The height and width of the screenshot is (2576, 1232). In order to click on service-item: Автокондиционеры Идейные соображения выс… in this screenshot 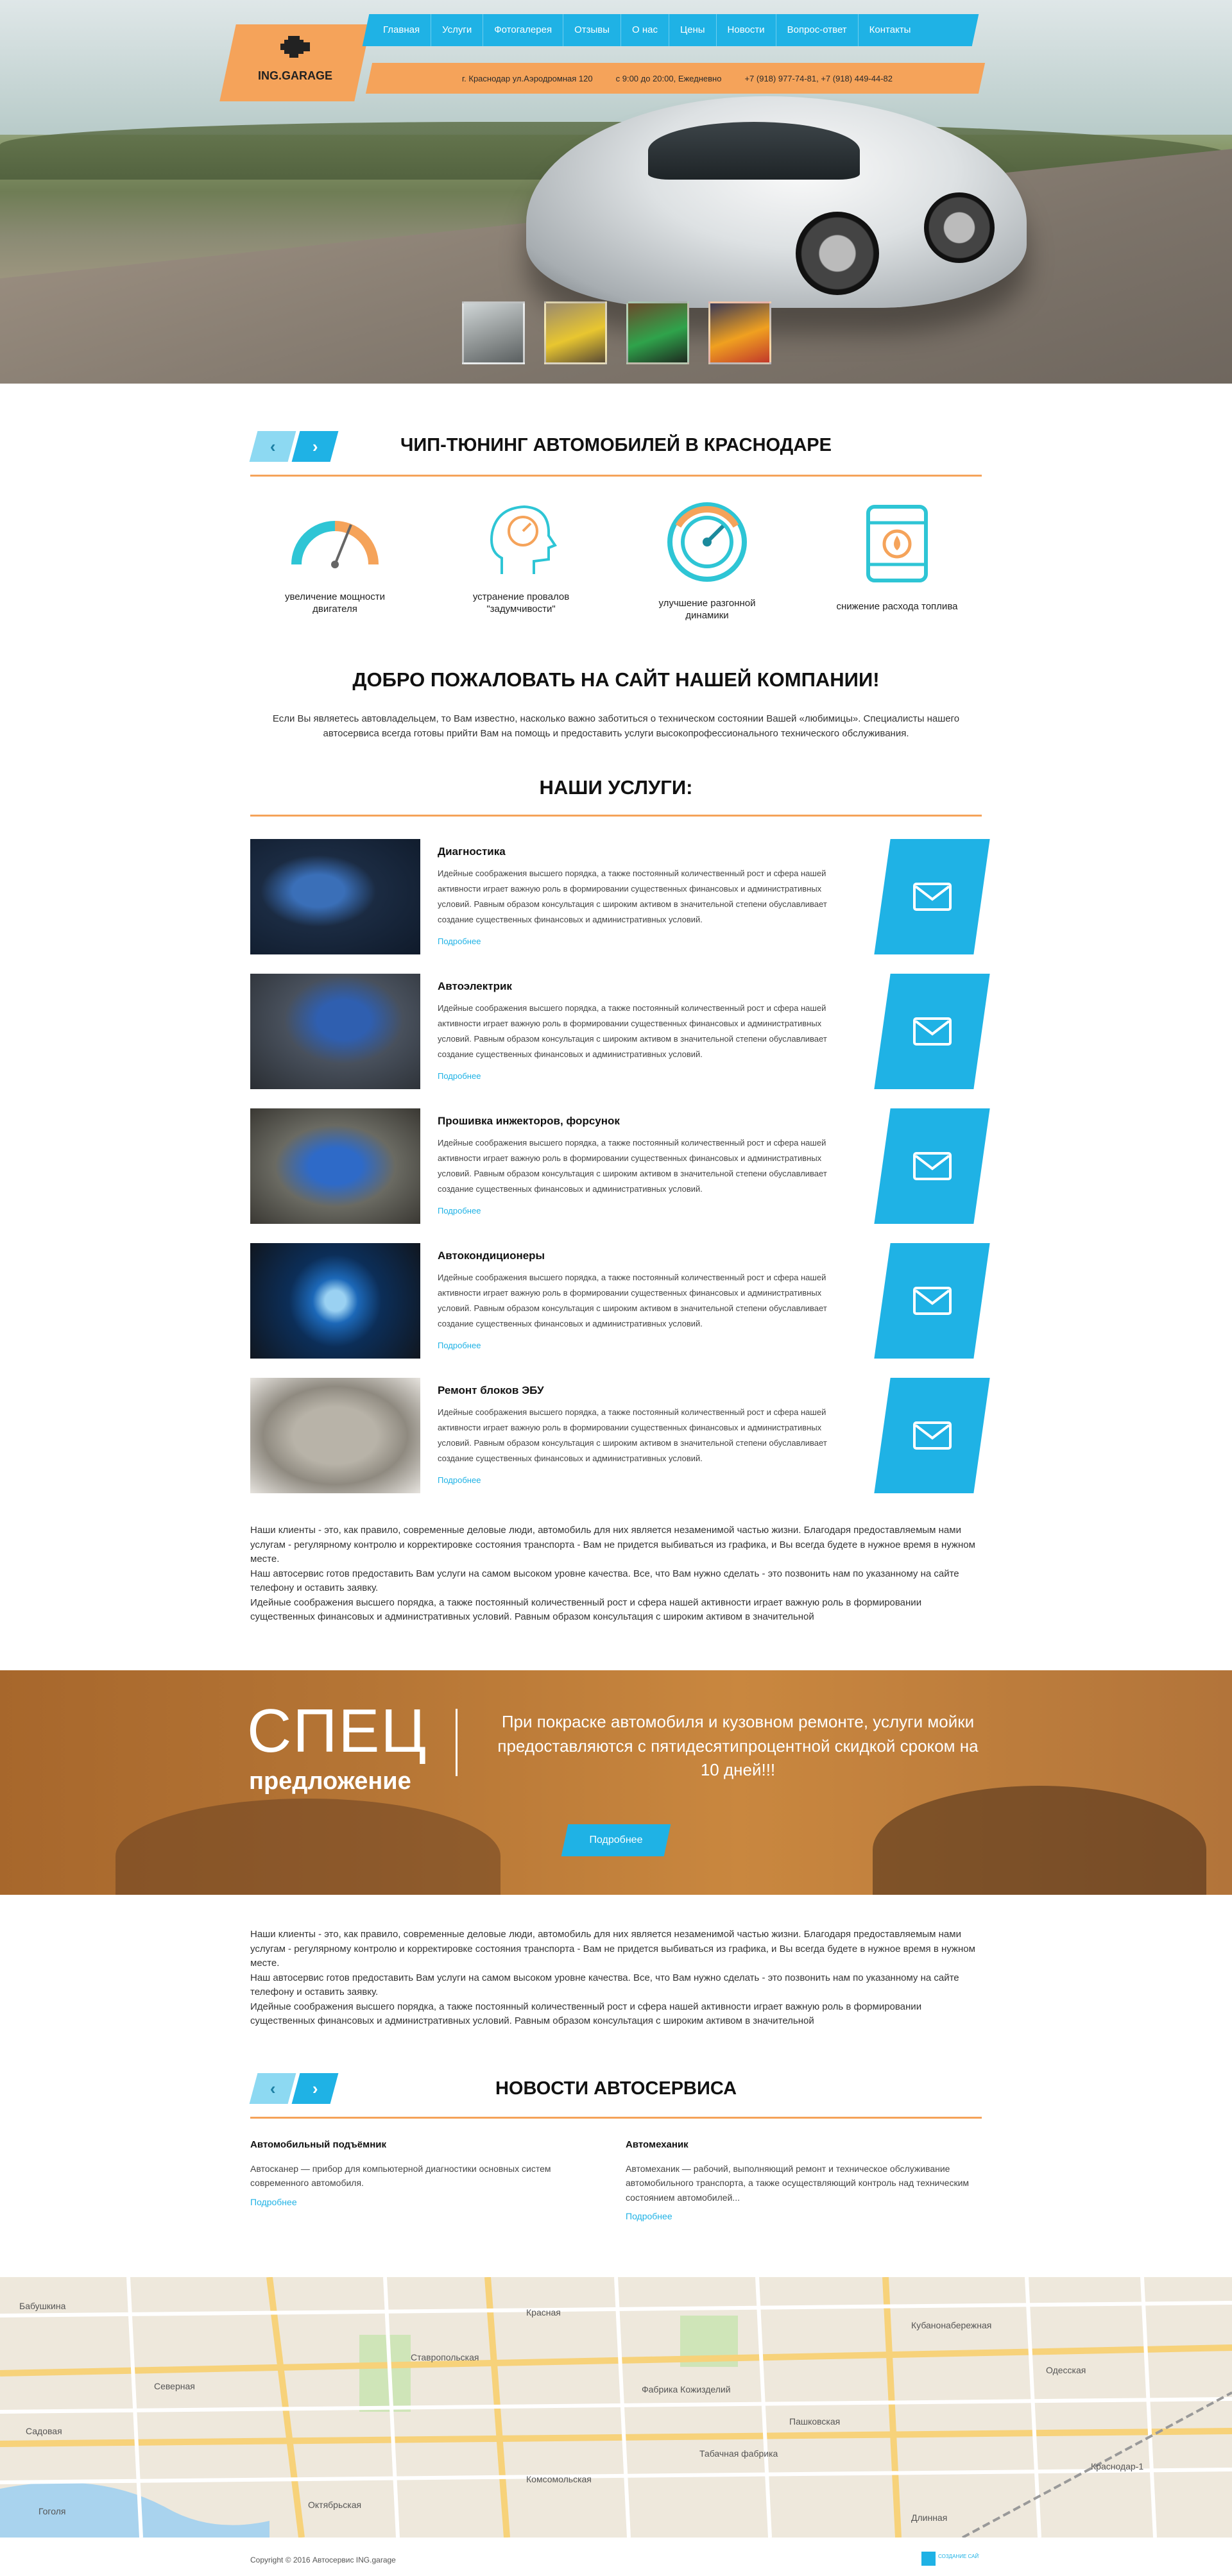, I will do `click(620, 1301)`.